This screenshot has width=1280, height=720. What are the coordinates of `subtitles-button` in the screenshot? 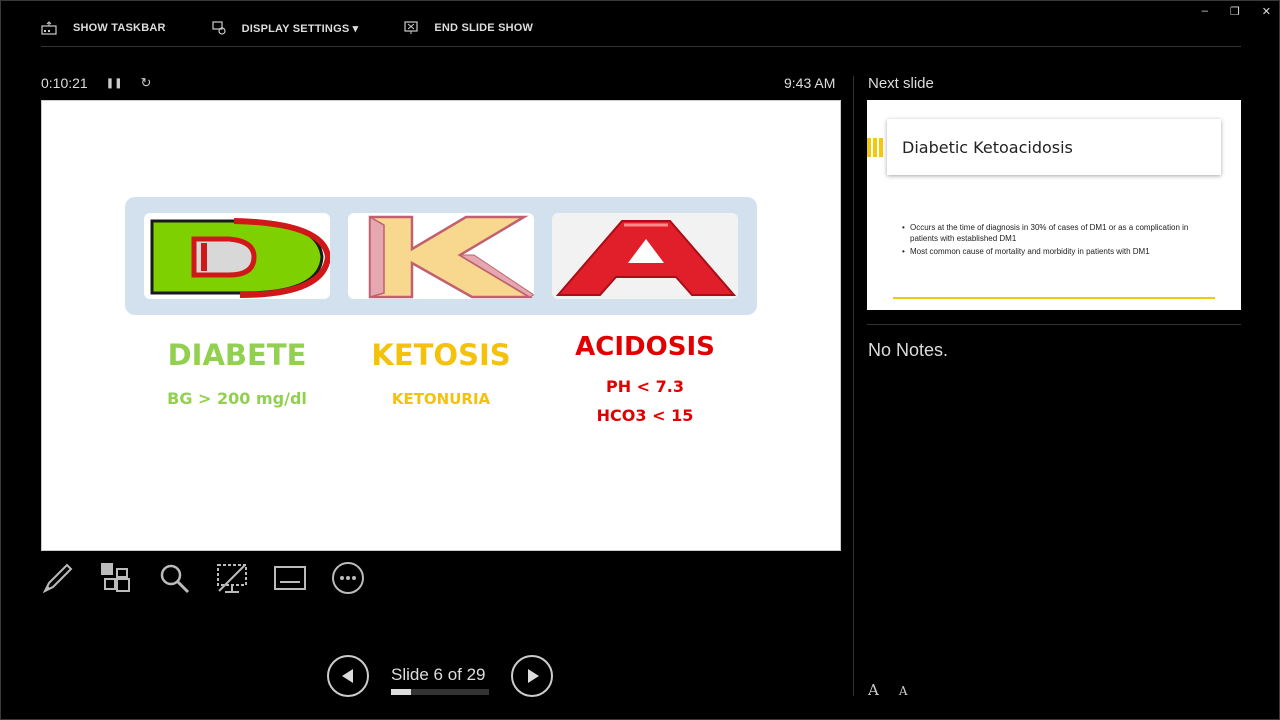 It's located at (290, 578).